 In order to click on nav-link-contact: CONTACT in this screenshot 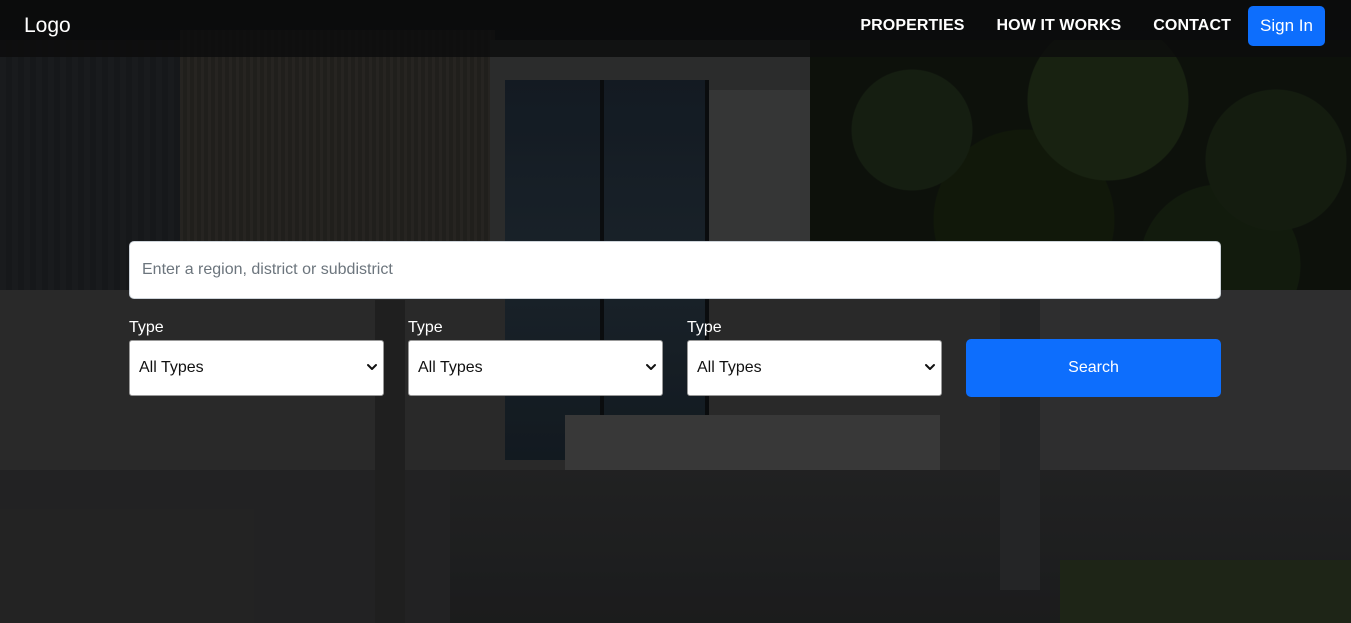, I will do `click(1192, 26)`.